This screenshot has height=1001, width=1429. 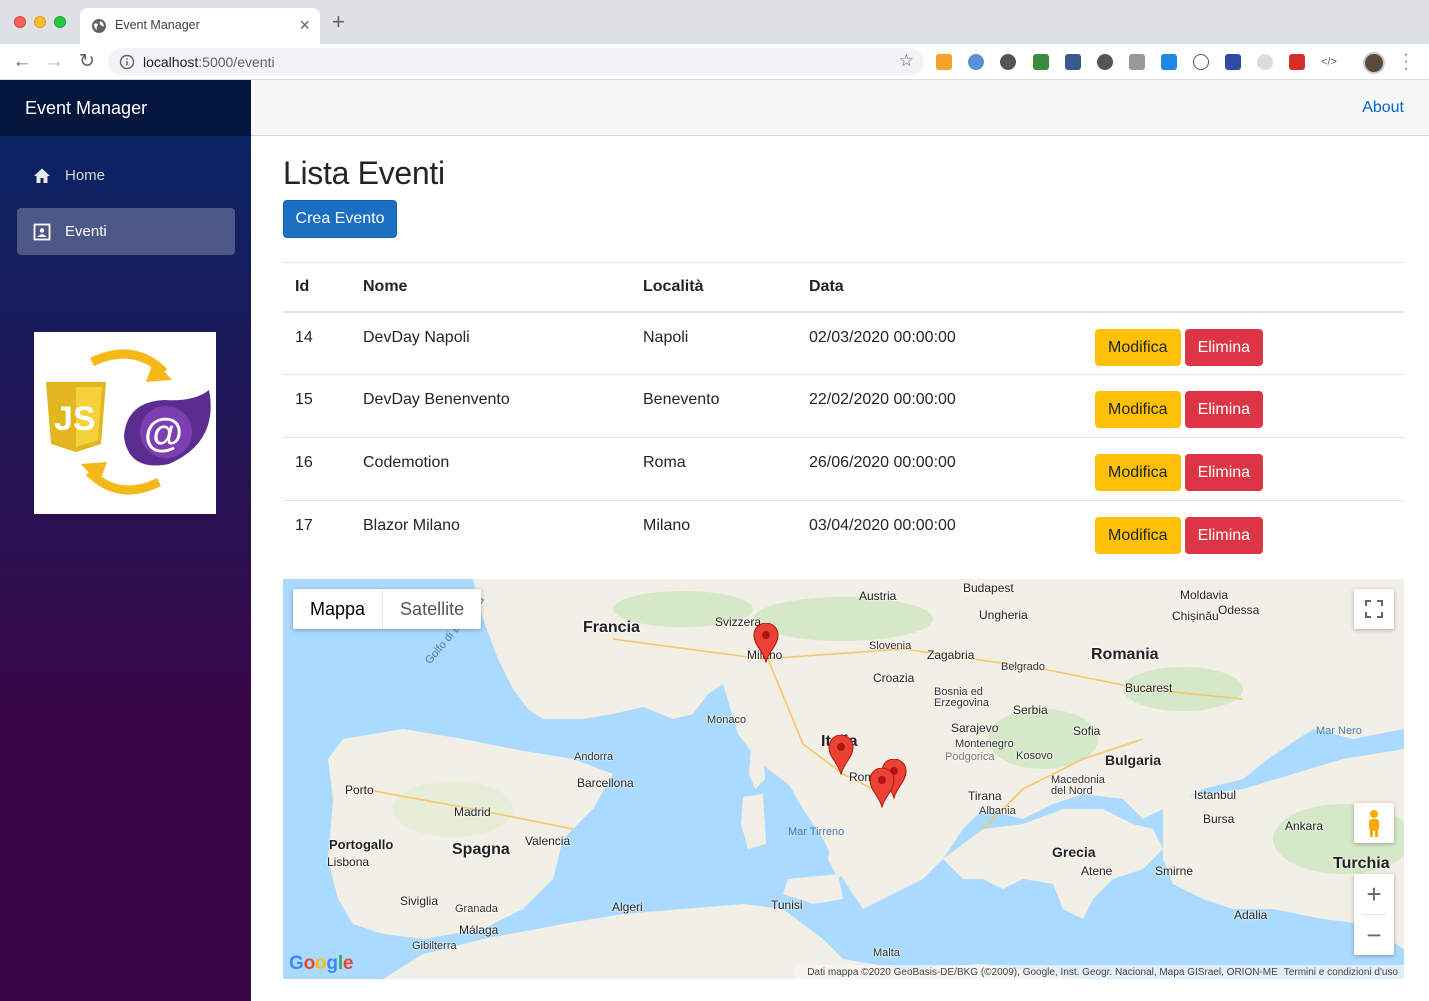 What do you see at coordinates (1383, 108) in the screenshot?
I see `about-link: About` at bounding box center [1383, 108].